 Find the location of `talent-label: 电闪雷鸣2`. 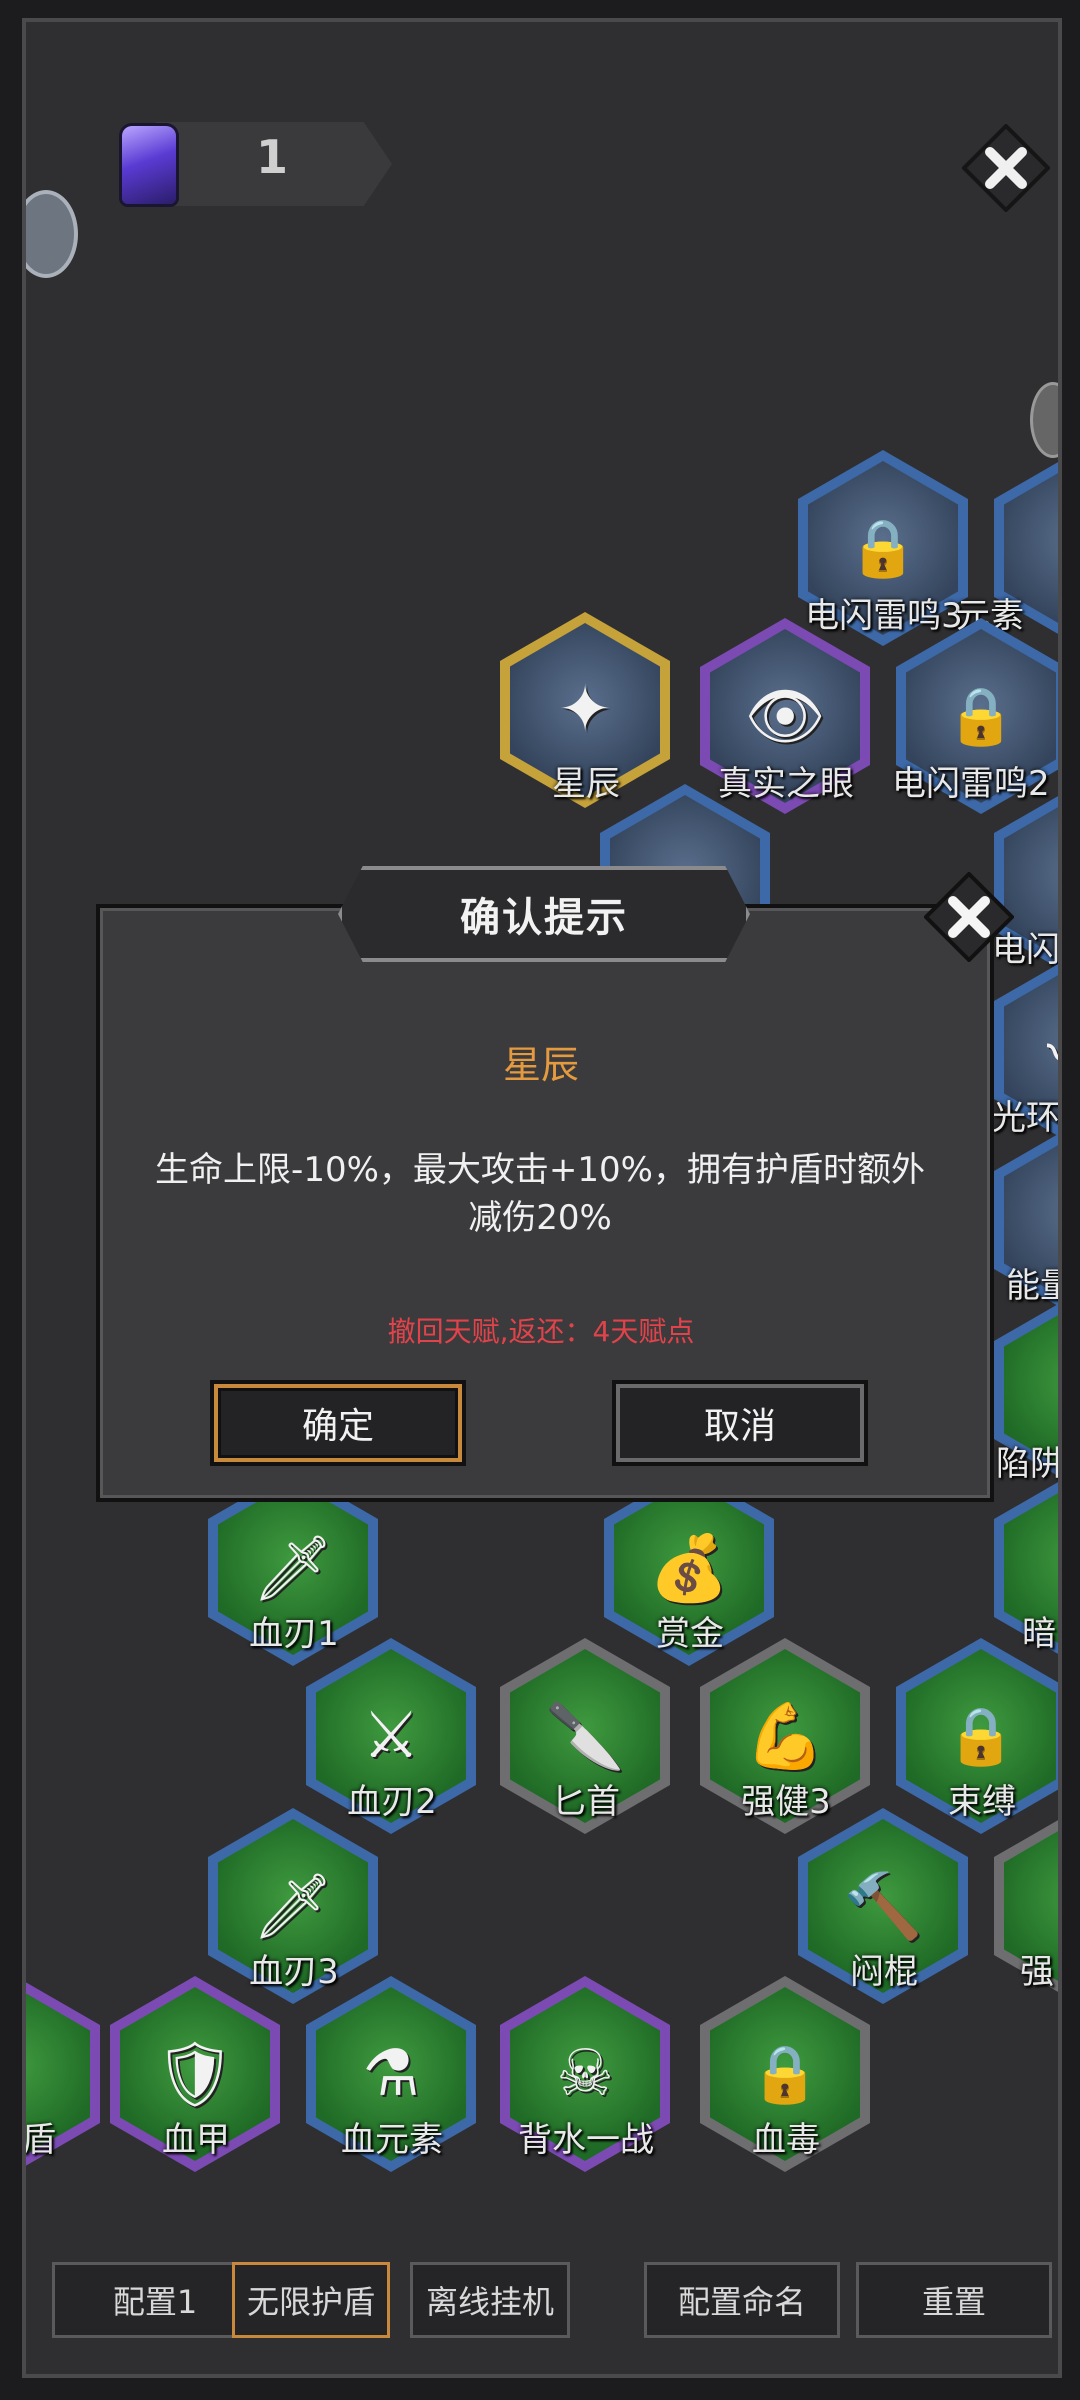

talent-label: 电闪雷鸣2 is located at coordinates (971, 784).